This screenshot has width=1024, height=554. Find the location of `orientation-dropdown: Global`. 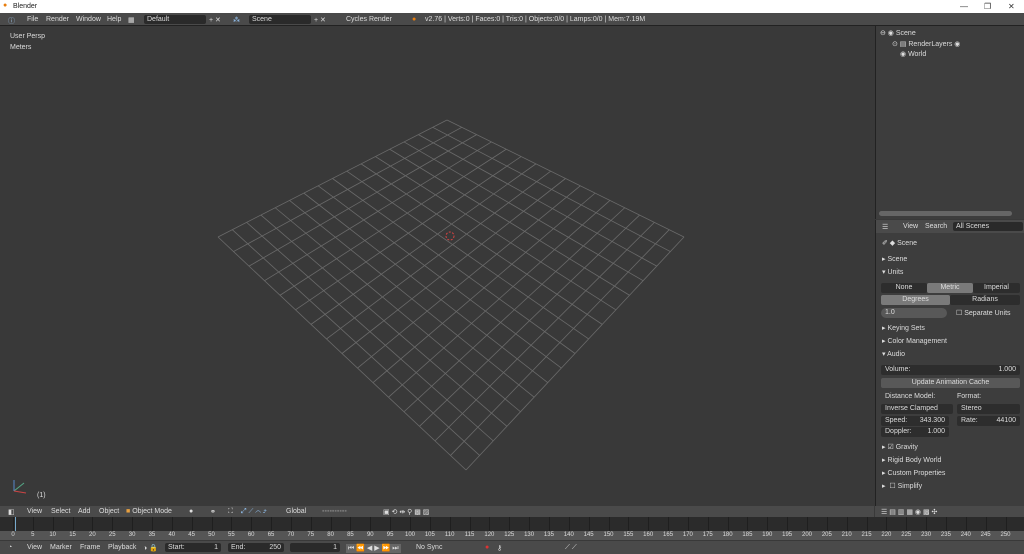

orientation-dropdown: Global is located at coordinates (296, 511).